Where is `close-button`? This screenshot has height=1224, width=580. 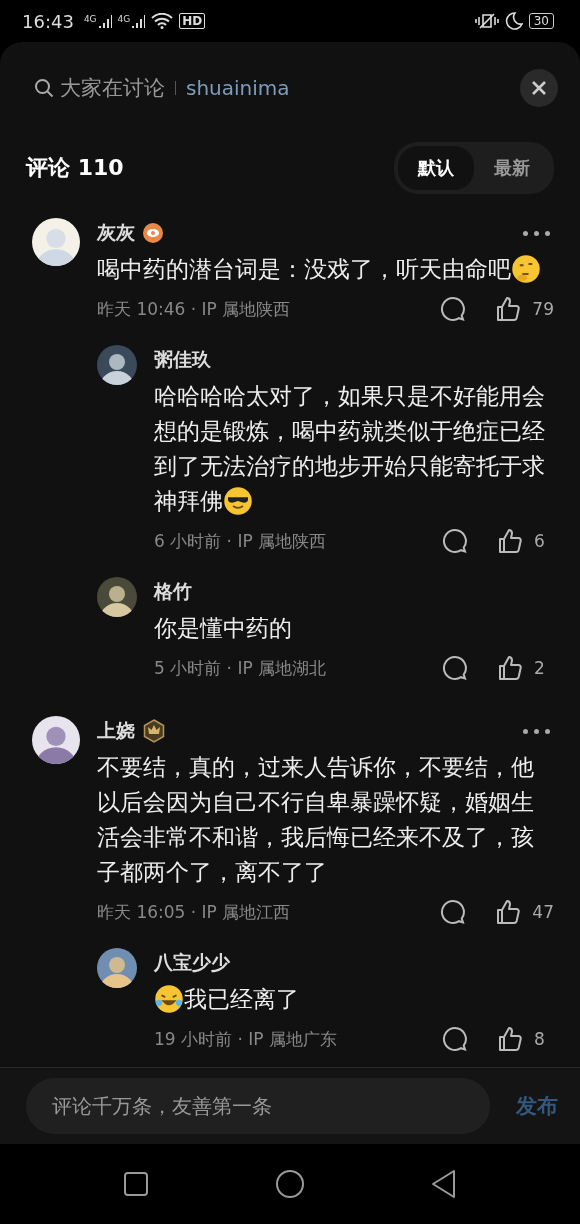 close-button is located at coordinates (539, 88).